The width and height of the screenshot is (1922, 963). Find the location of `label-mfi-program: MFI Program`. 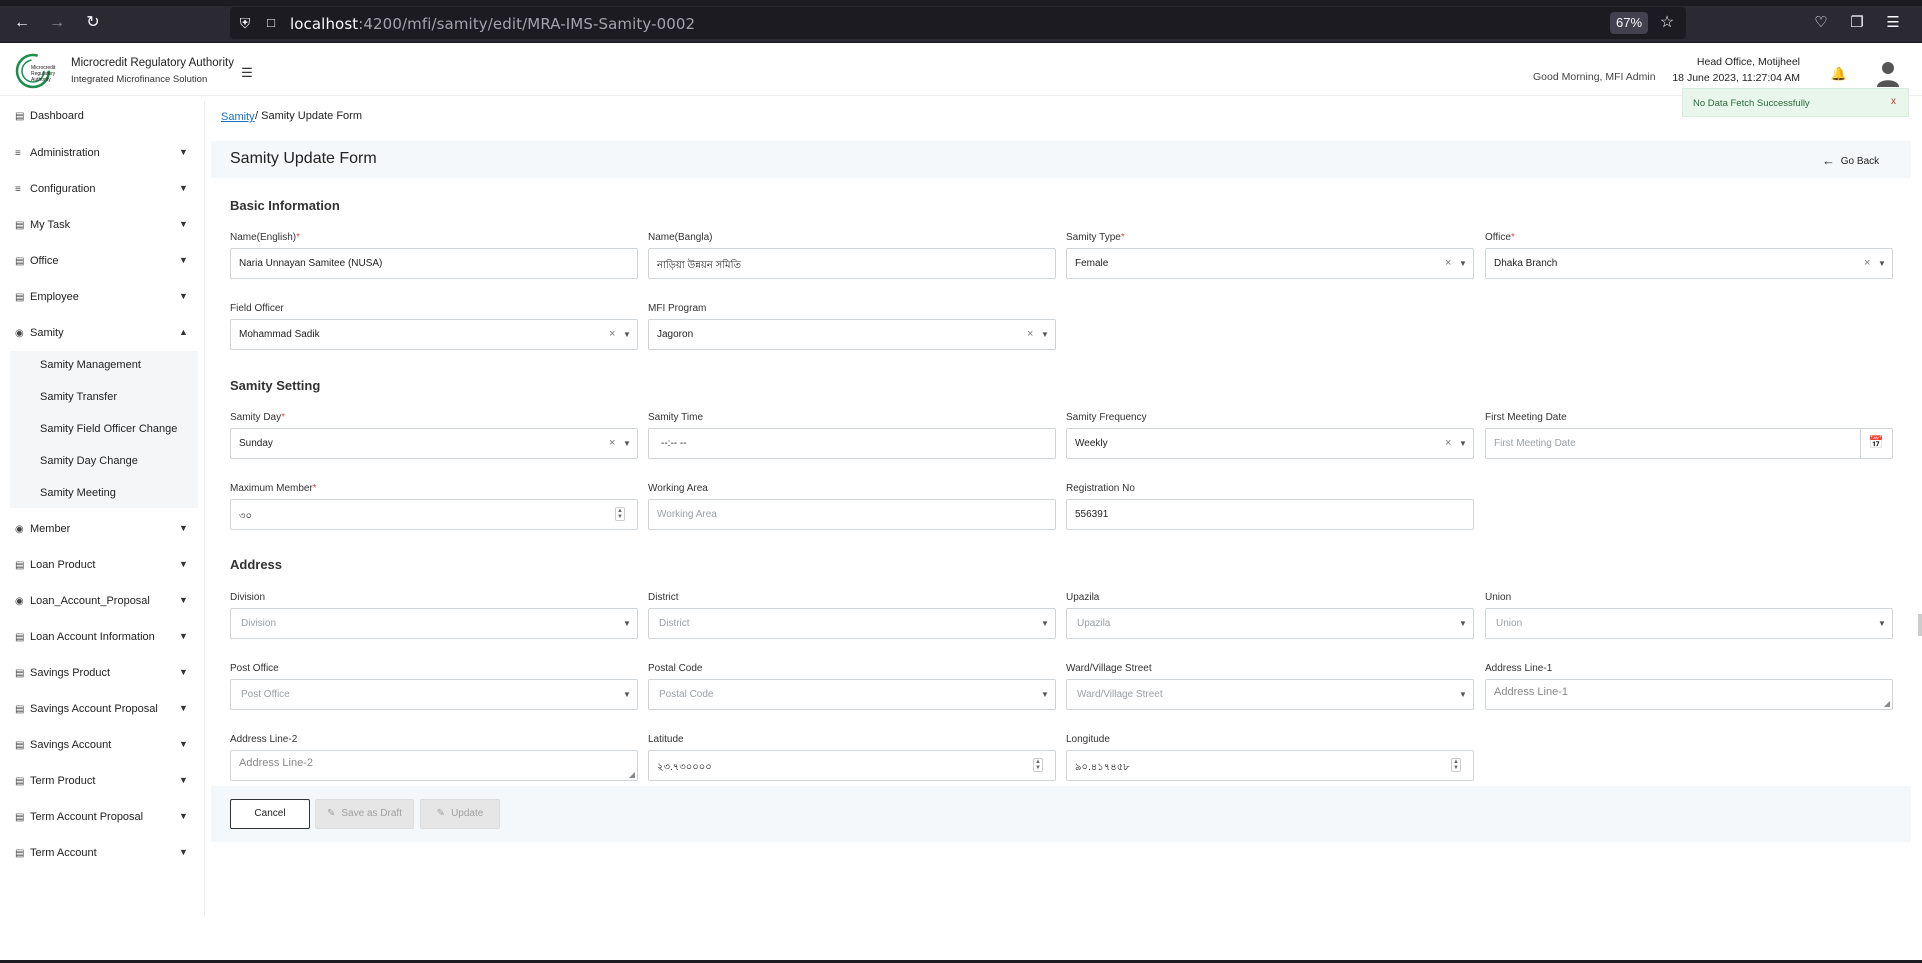

label-mfi-program: MFI Program is located at coordinates (677, 308).